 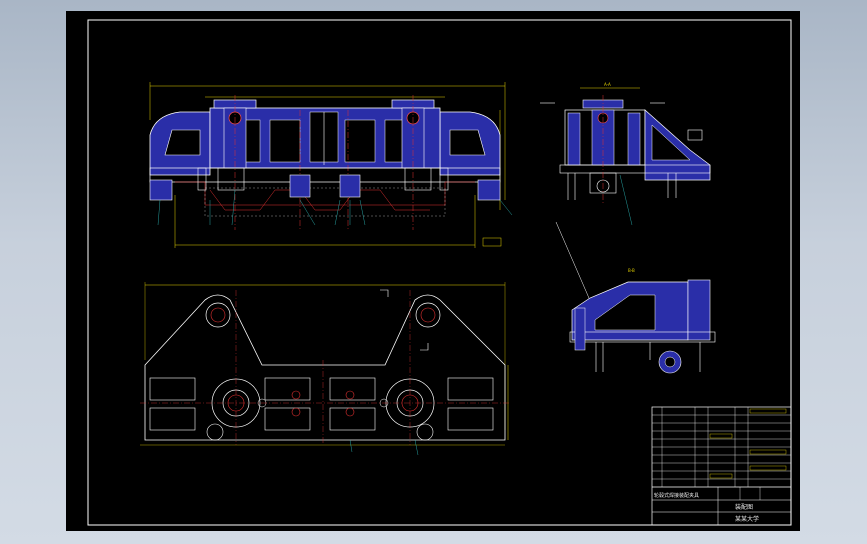 I want to click on school-name: 某某大学, so click(x=747, y=519).